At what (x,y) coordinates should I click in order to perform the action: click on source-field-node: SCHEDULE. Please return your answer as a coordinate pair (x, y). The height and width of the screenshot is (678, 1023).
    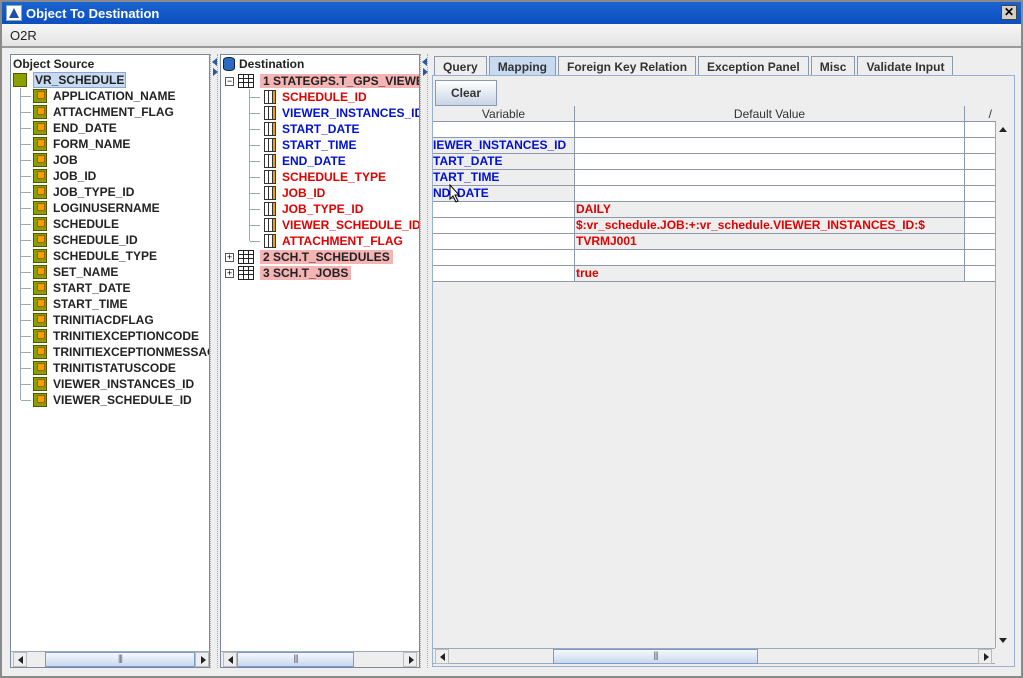
    Looking at the image, I should click on (76, 224).